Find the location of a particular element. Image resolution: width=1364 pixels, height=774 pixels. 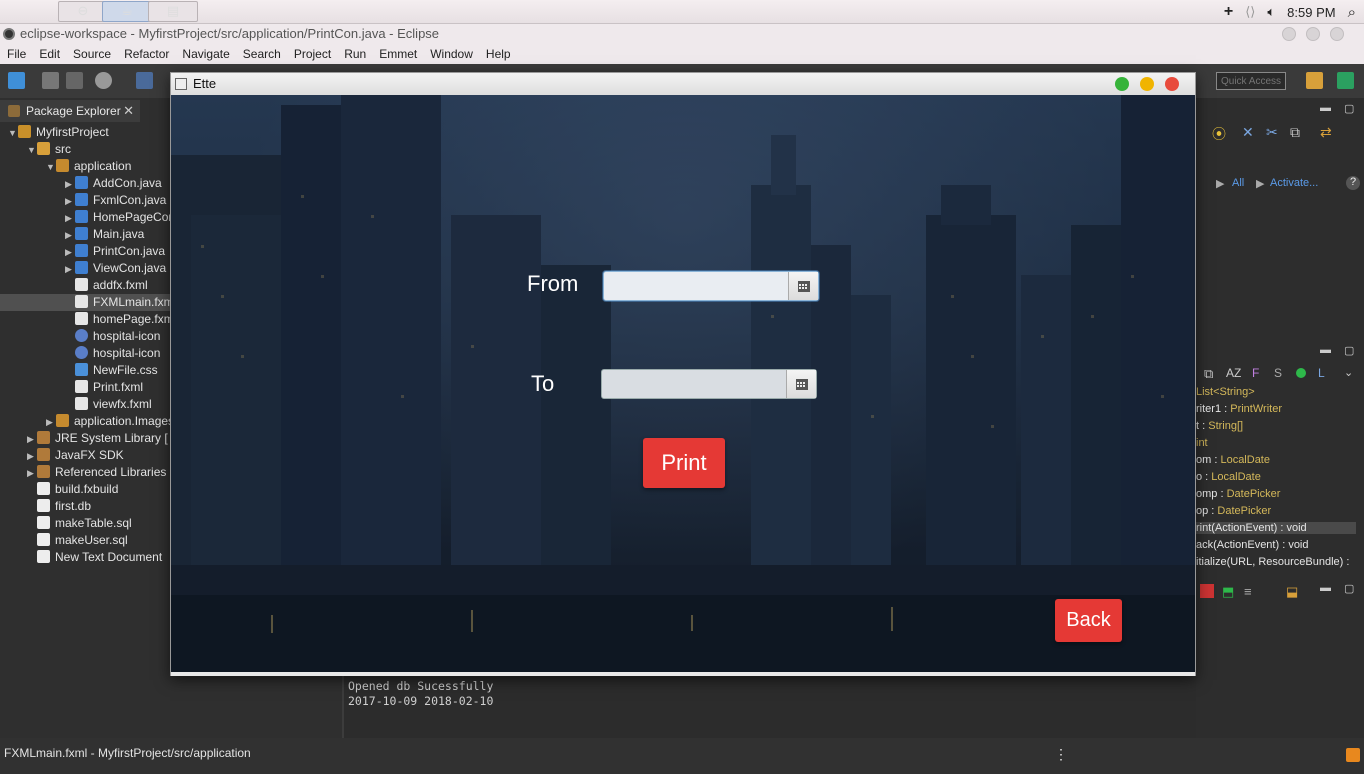

java-dock-icon: ☕ is located at coordinates (127, 11).